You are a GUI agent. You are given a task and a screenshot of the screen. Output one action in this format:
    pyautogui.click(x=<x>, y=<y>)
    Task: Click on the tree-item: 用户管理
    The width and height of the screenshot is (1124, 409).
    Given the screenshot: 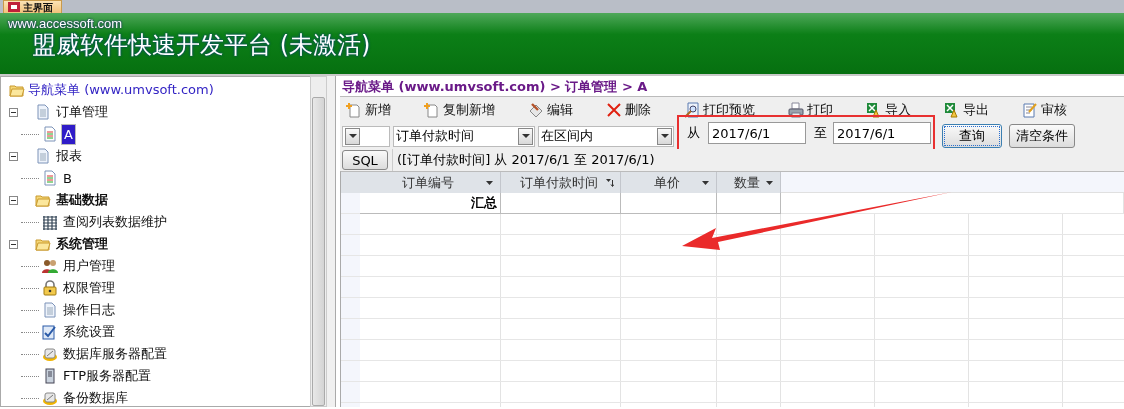 What is the action you would take?
    pyautogui.click(x=89, y=266)
    